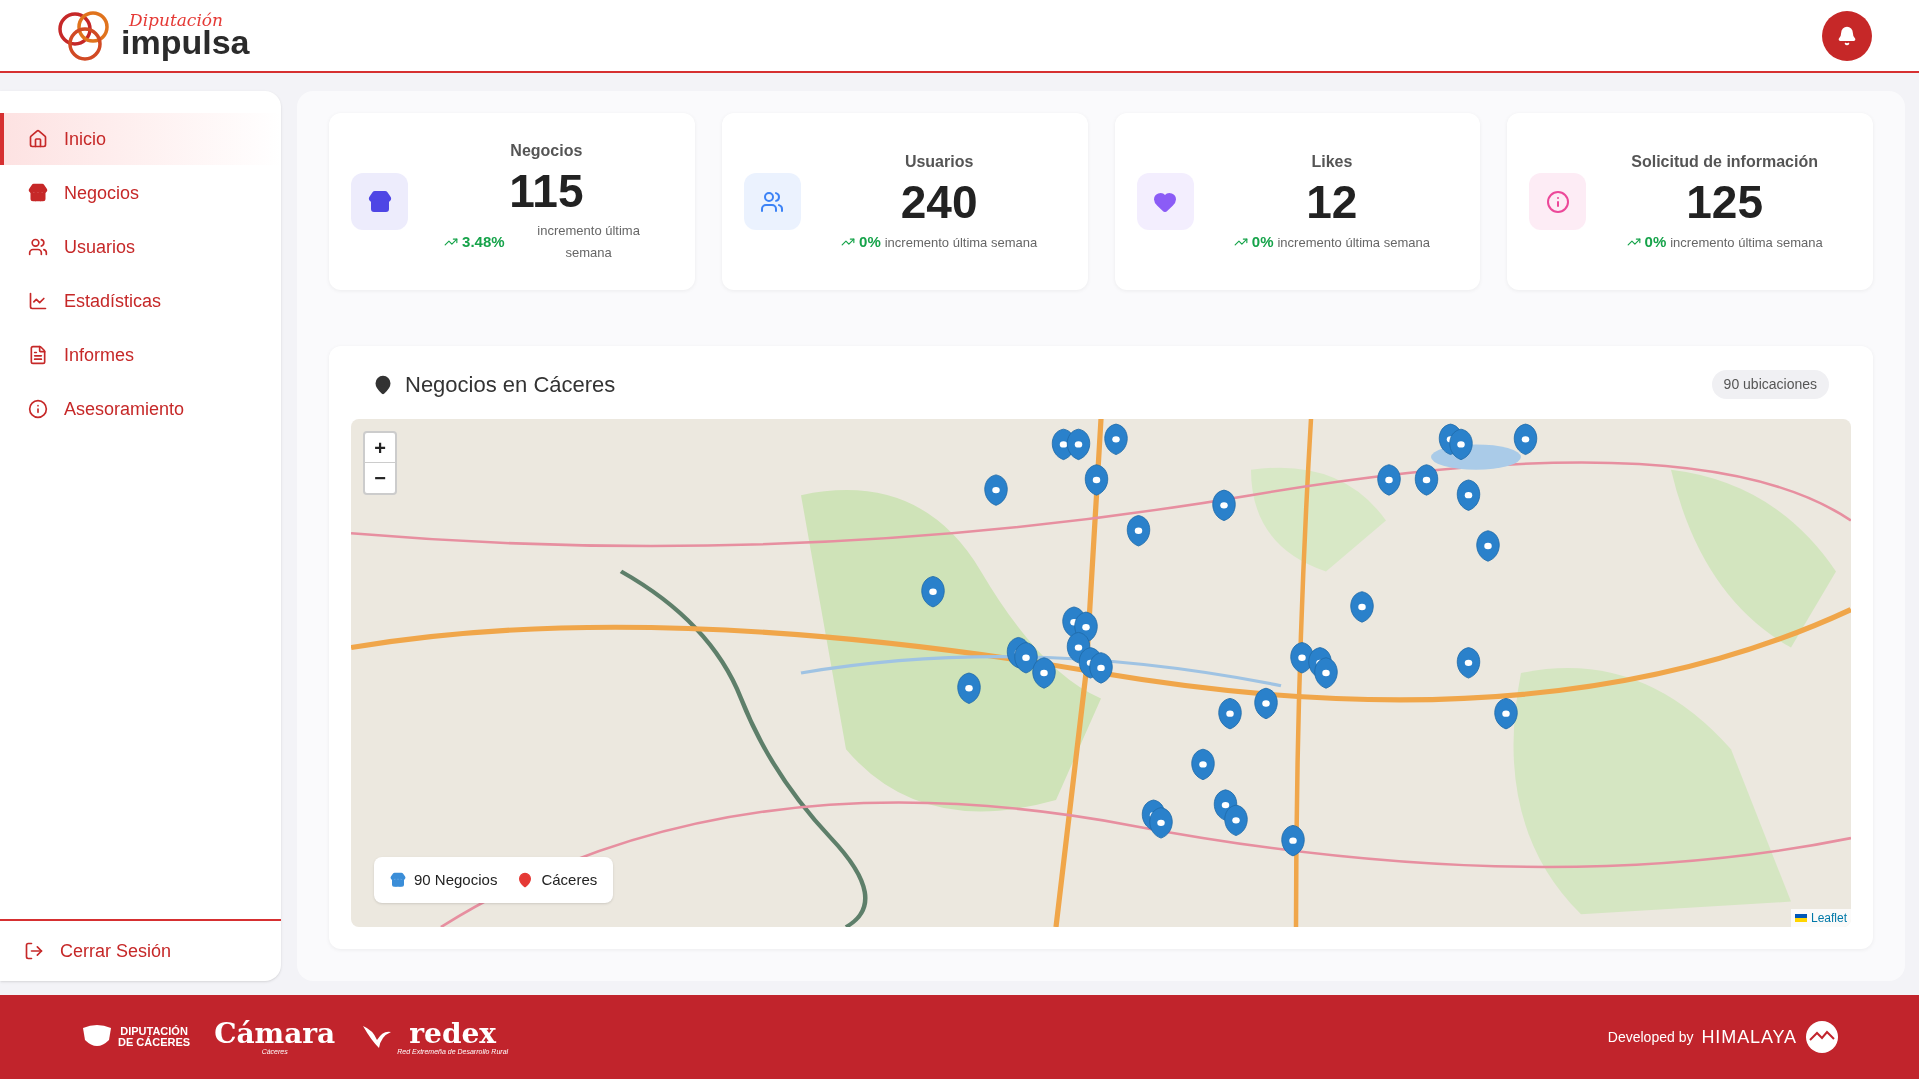  Describe the element at coordinates (1822, 1037) in the screenshot. I see `mountain-logo-icon` at that location.